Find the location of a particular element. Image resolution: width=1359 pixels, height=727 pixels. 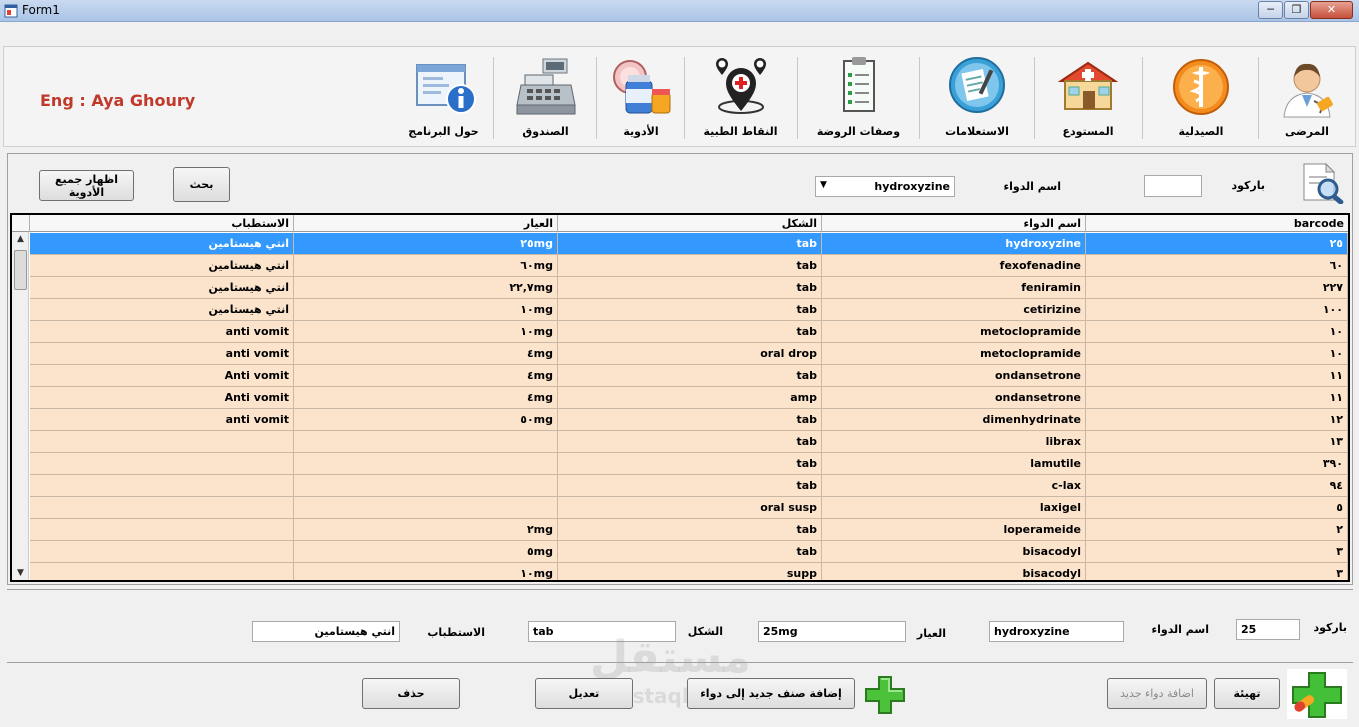

column-header-dose: العيار is located at coordinates (426, 223).